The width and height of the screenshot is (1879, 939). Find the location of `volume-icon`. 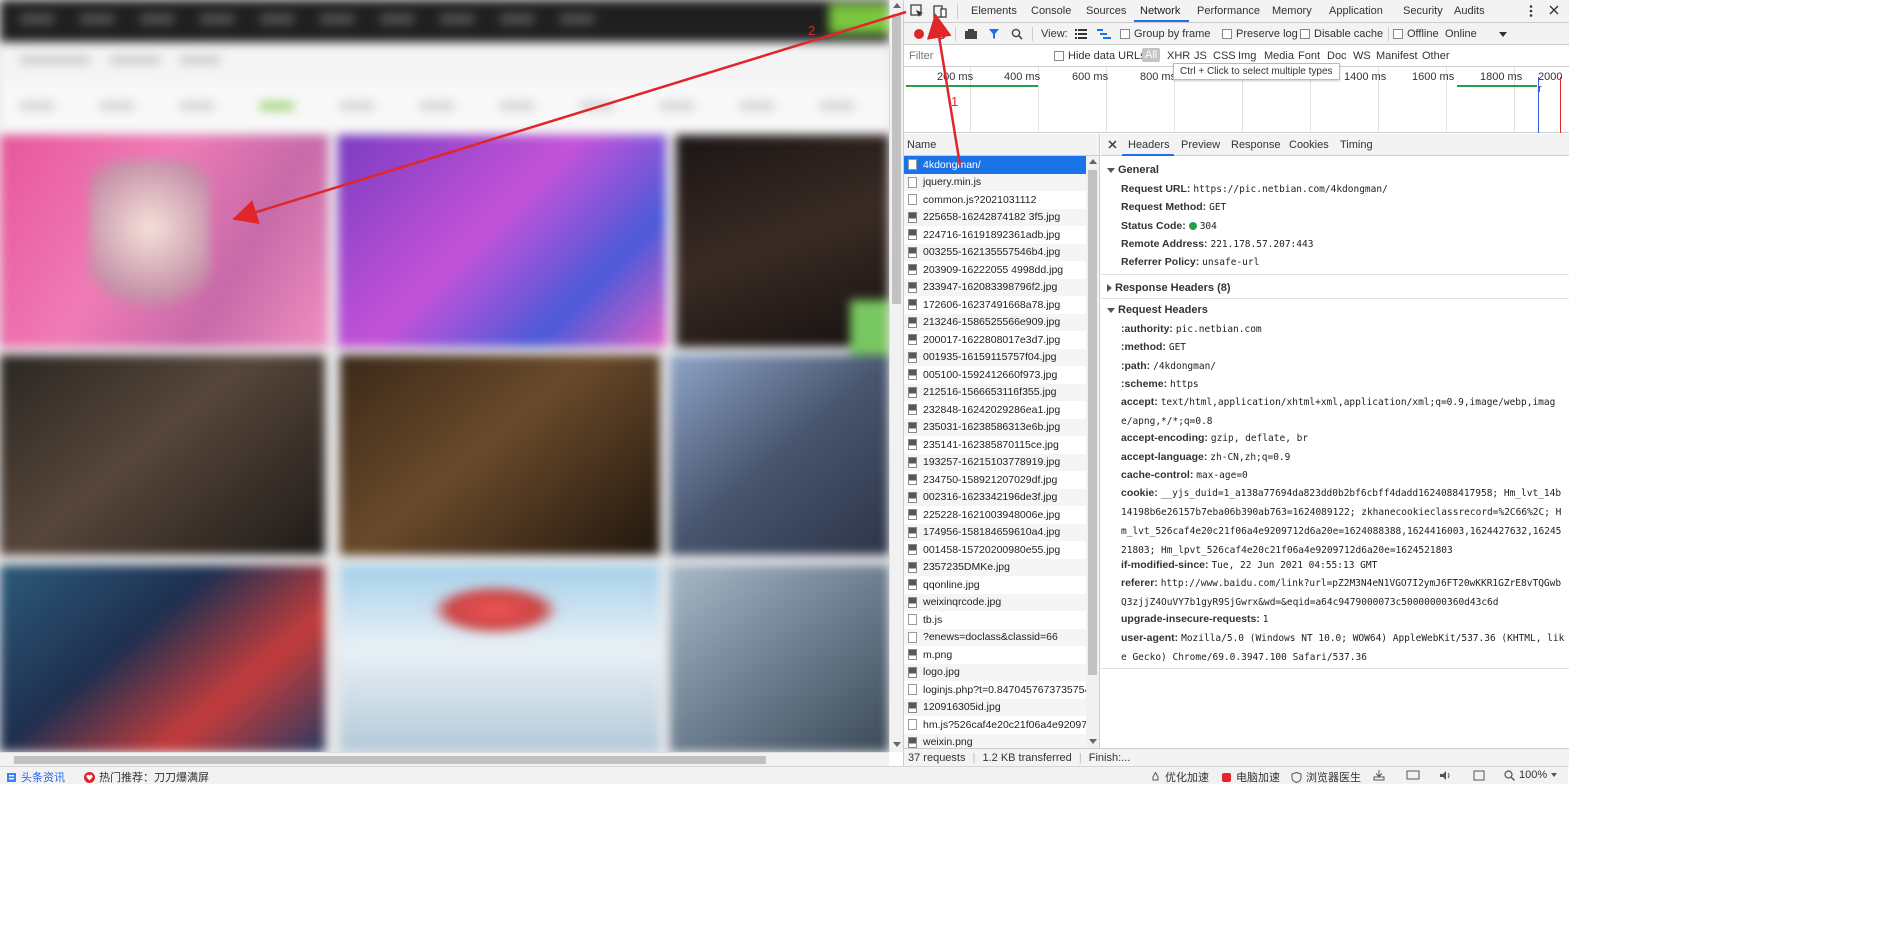

volume-icon is located at coordinates (1445, 775).